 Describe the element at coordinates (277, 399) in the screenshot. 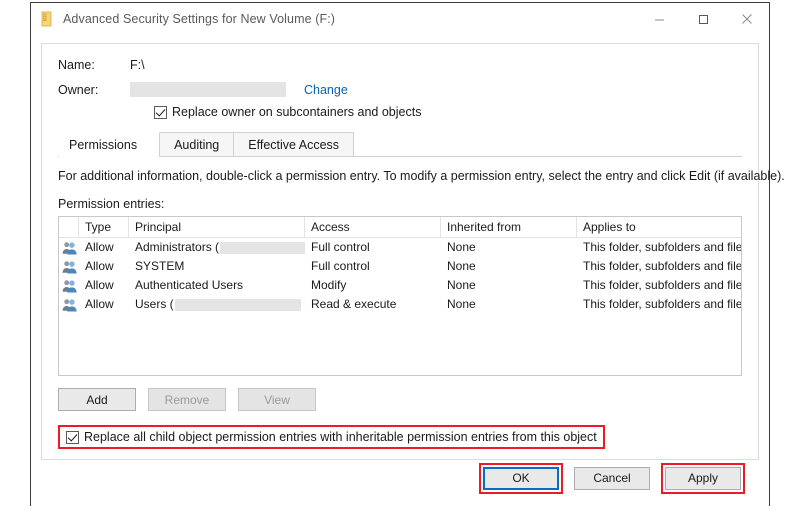

I see `view-button: View` at that location.